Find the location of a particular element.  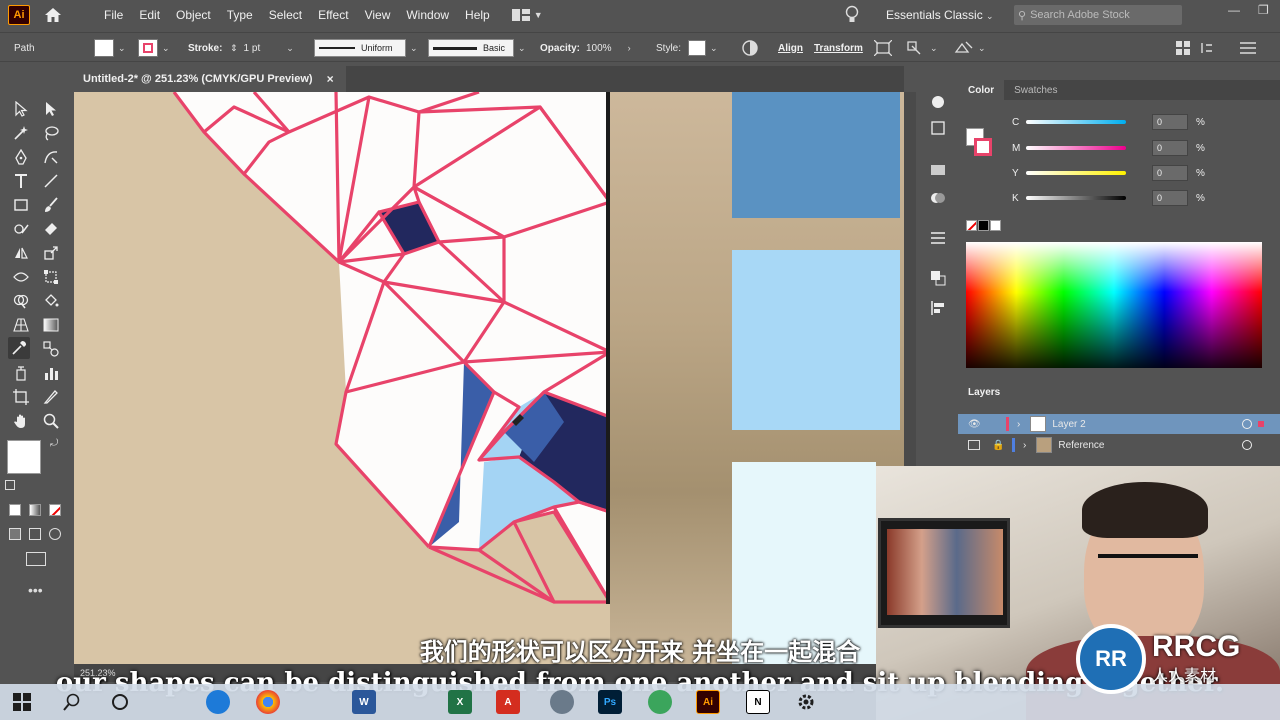

slice-tool-icon is located at coordinates (51, 397).